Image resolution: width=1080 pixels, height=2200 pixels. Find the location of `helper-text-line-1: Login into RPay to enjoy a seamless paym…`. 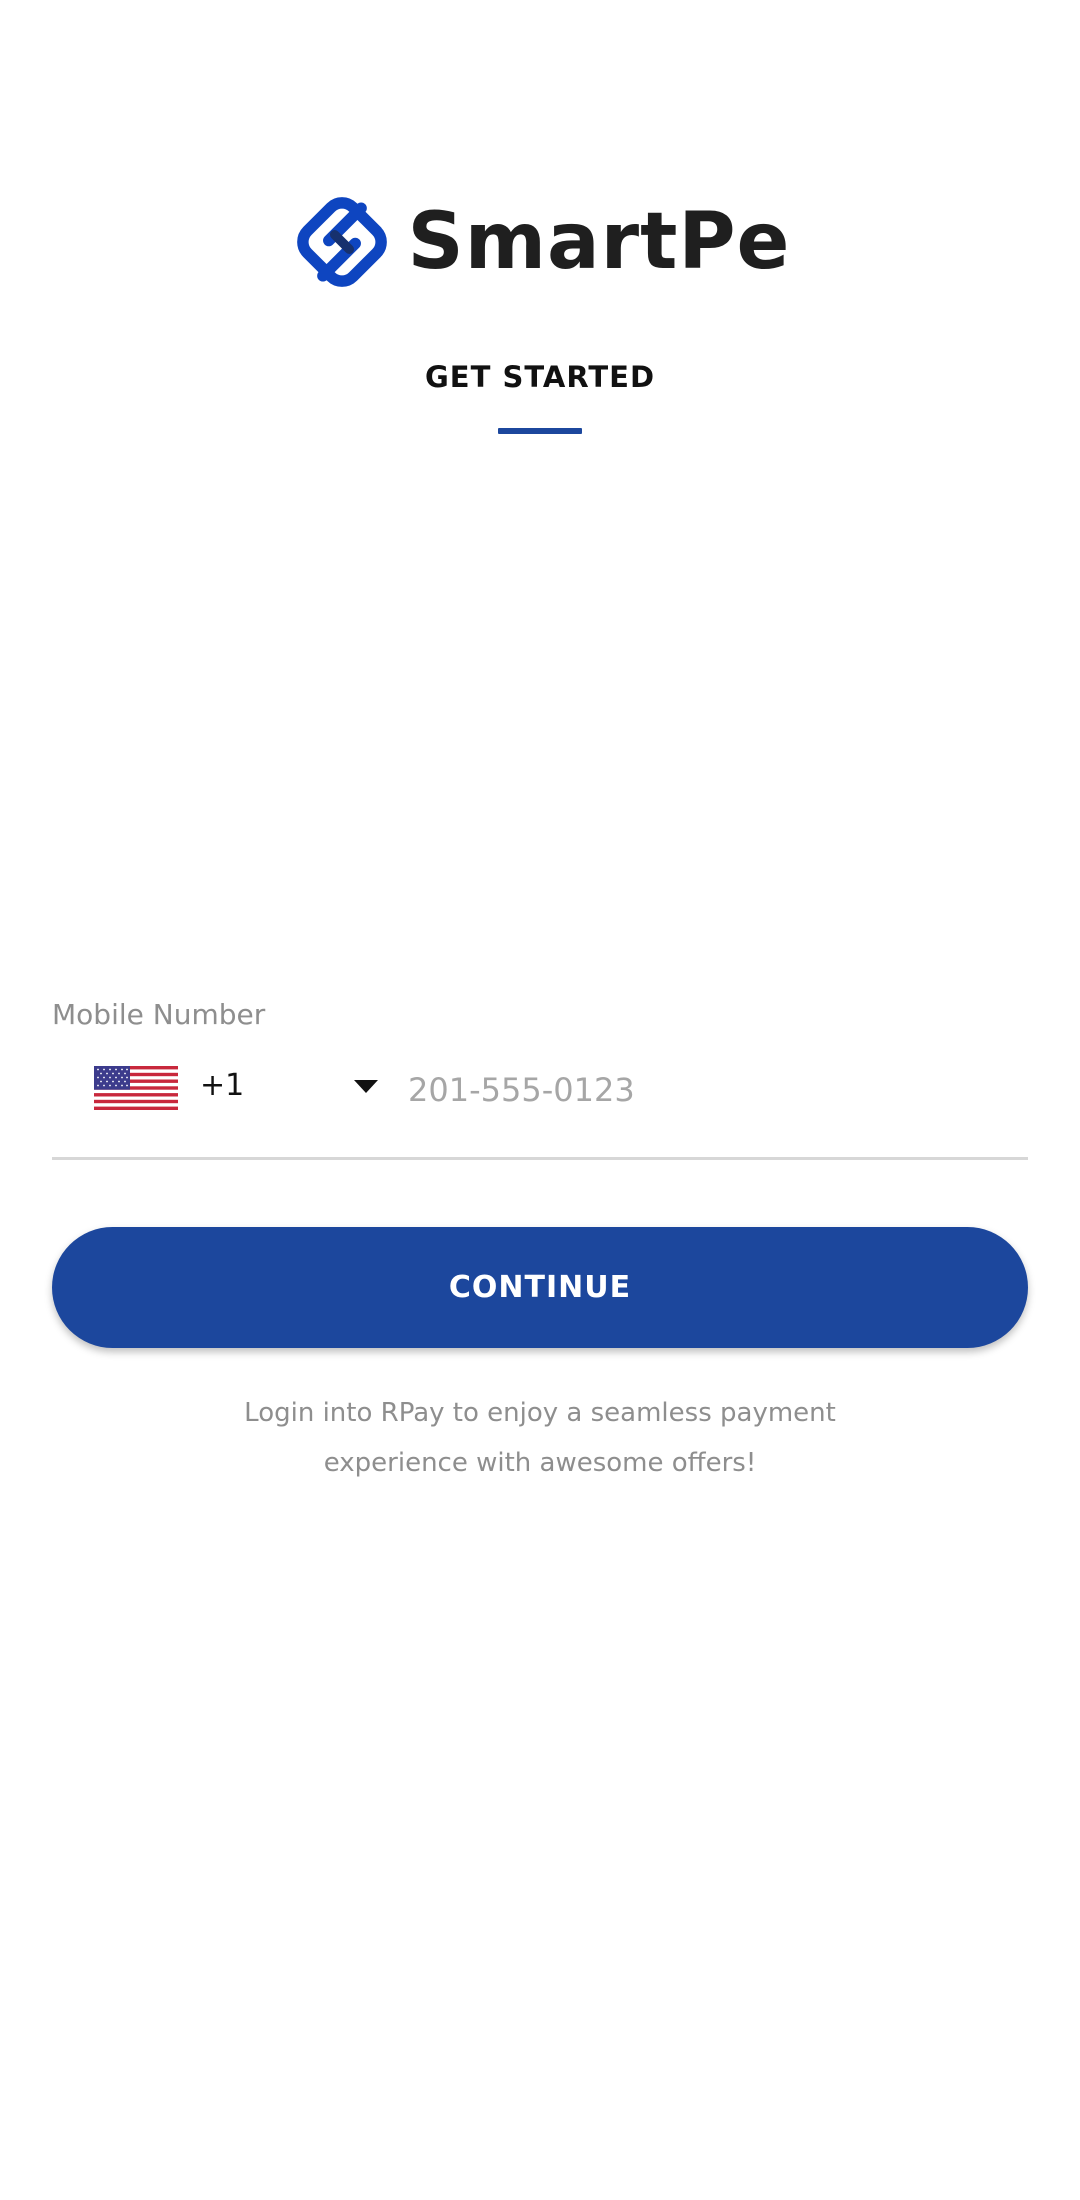

helper-text-line-1: Login into RPay to enjoy a seamless paym… is located at coordinates (540, 1413).